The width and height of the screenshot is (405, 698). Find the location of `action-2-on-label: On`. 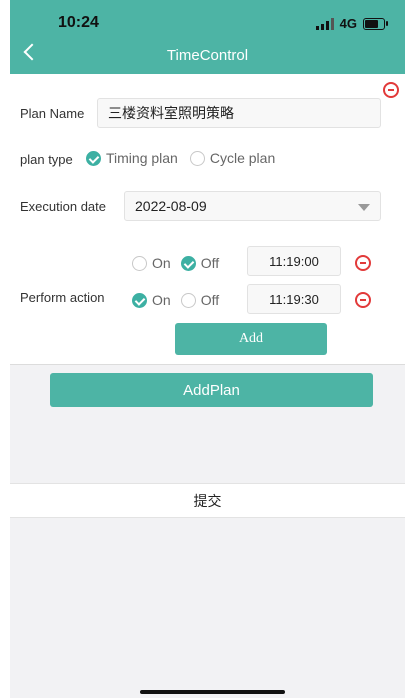

action-2-on-label: On is located at coordinates (161, 300).